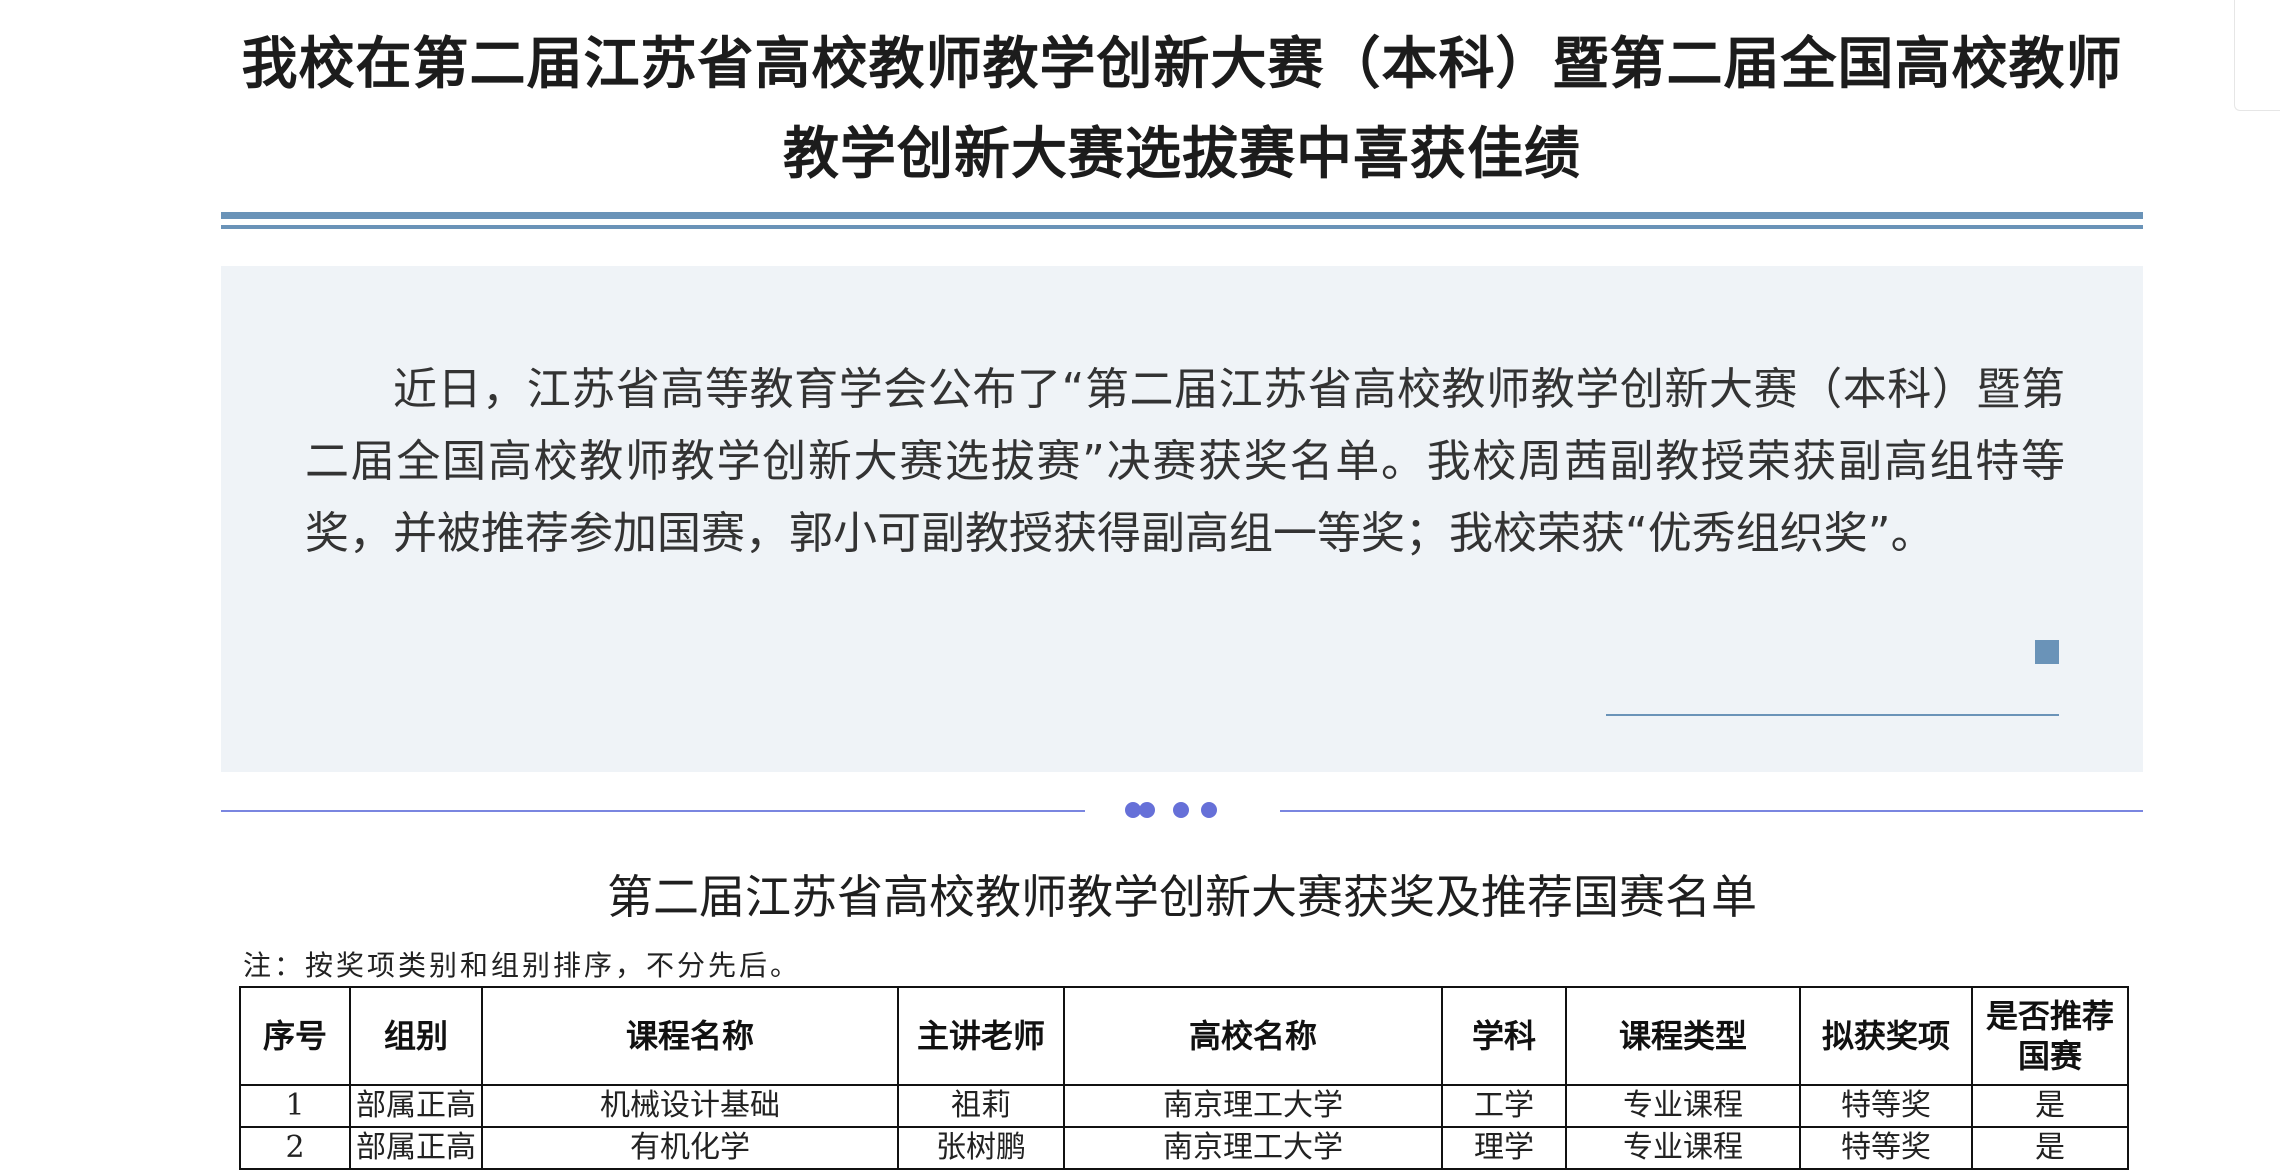  What do you see at coordinates (1832, 715) in the screenshot?
I see `summary-underline` at bounding box center [1832, 715].